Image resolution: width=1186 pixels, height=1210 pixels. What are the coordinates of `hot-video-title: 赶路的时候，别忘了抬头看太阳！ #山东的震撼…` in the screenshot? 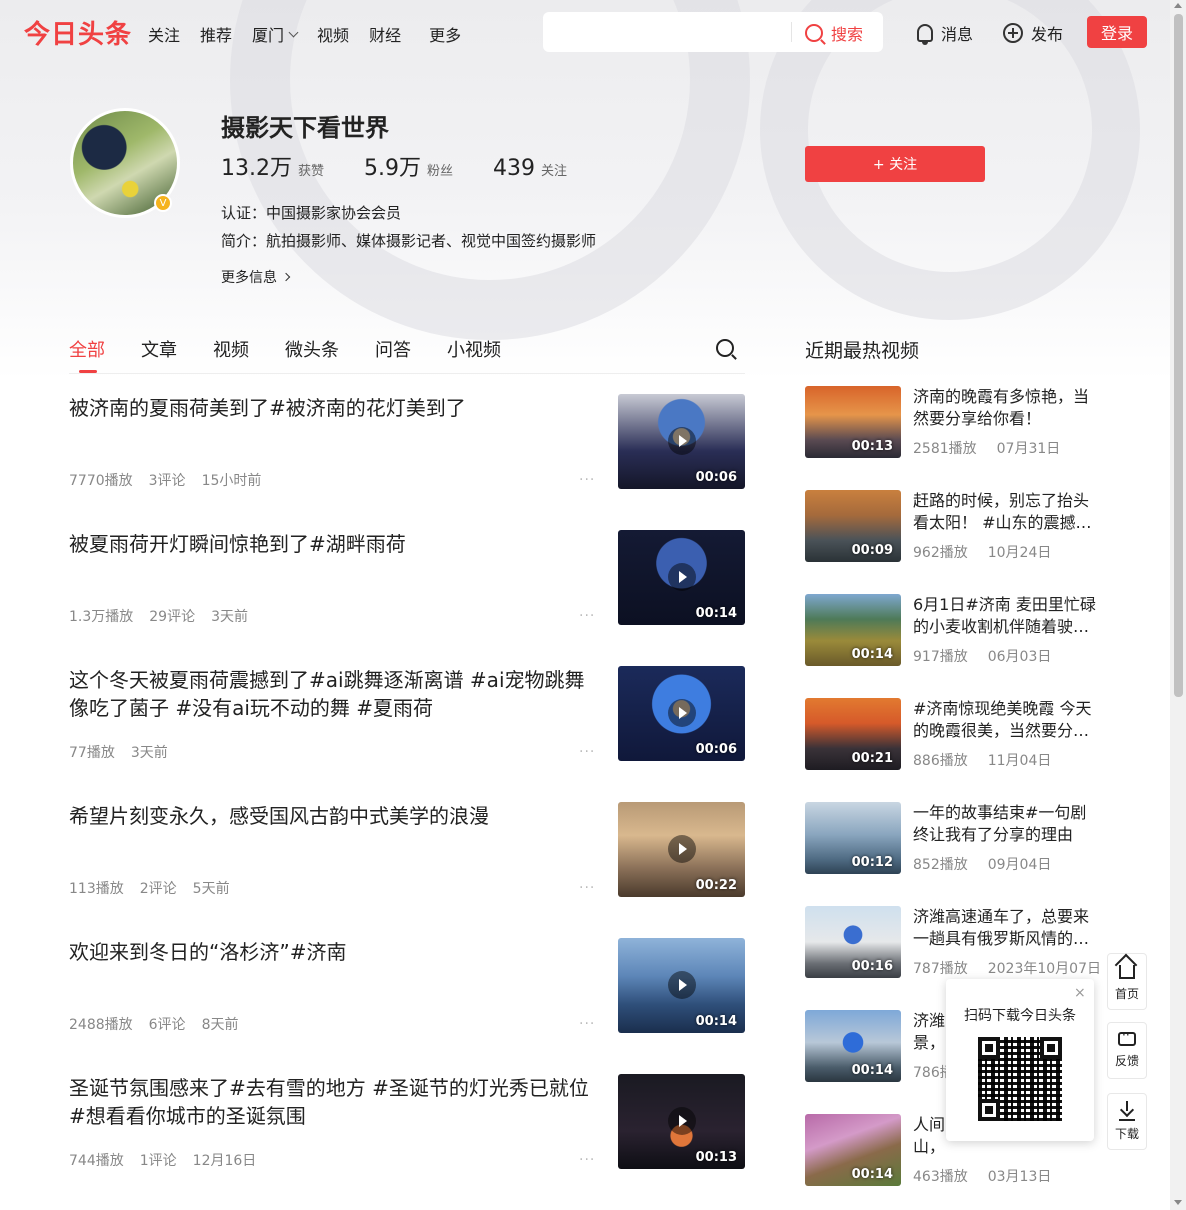 It's located at (1006, 512).